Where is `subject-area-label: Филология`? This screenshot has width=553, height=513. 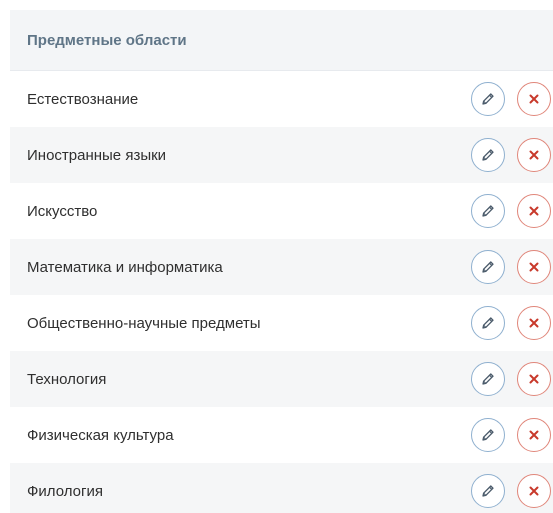
subject-area-label: Филология is located at coordinates (65, 491).